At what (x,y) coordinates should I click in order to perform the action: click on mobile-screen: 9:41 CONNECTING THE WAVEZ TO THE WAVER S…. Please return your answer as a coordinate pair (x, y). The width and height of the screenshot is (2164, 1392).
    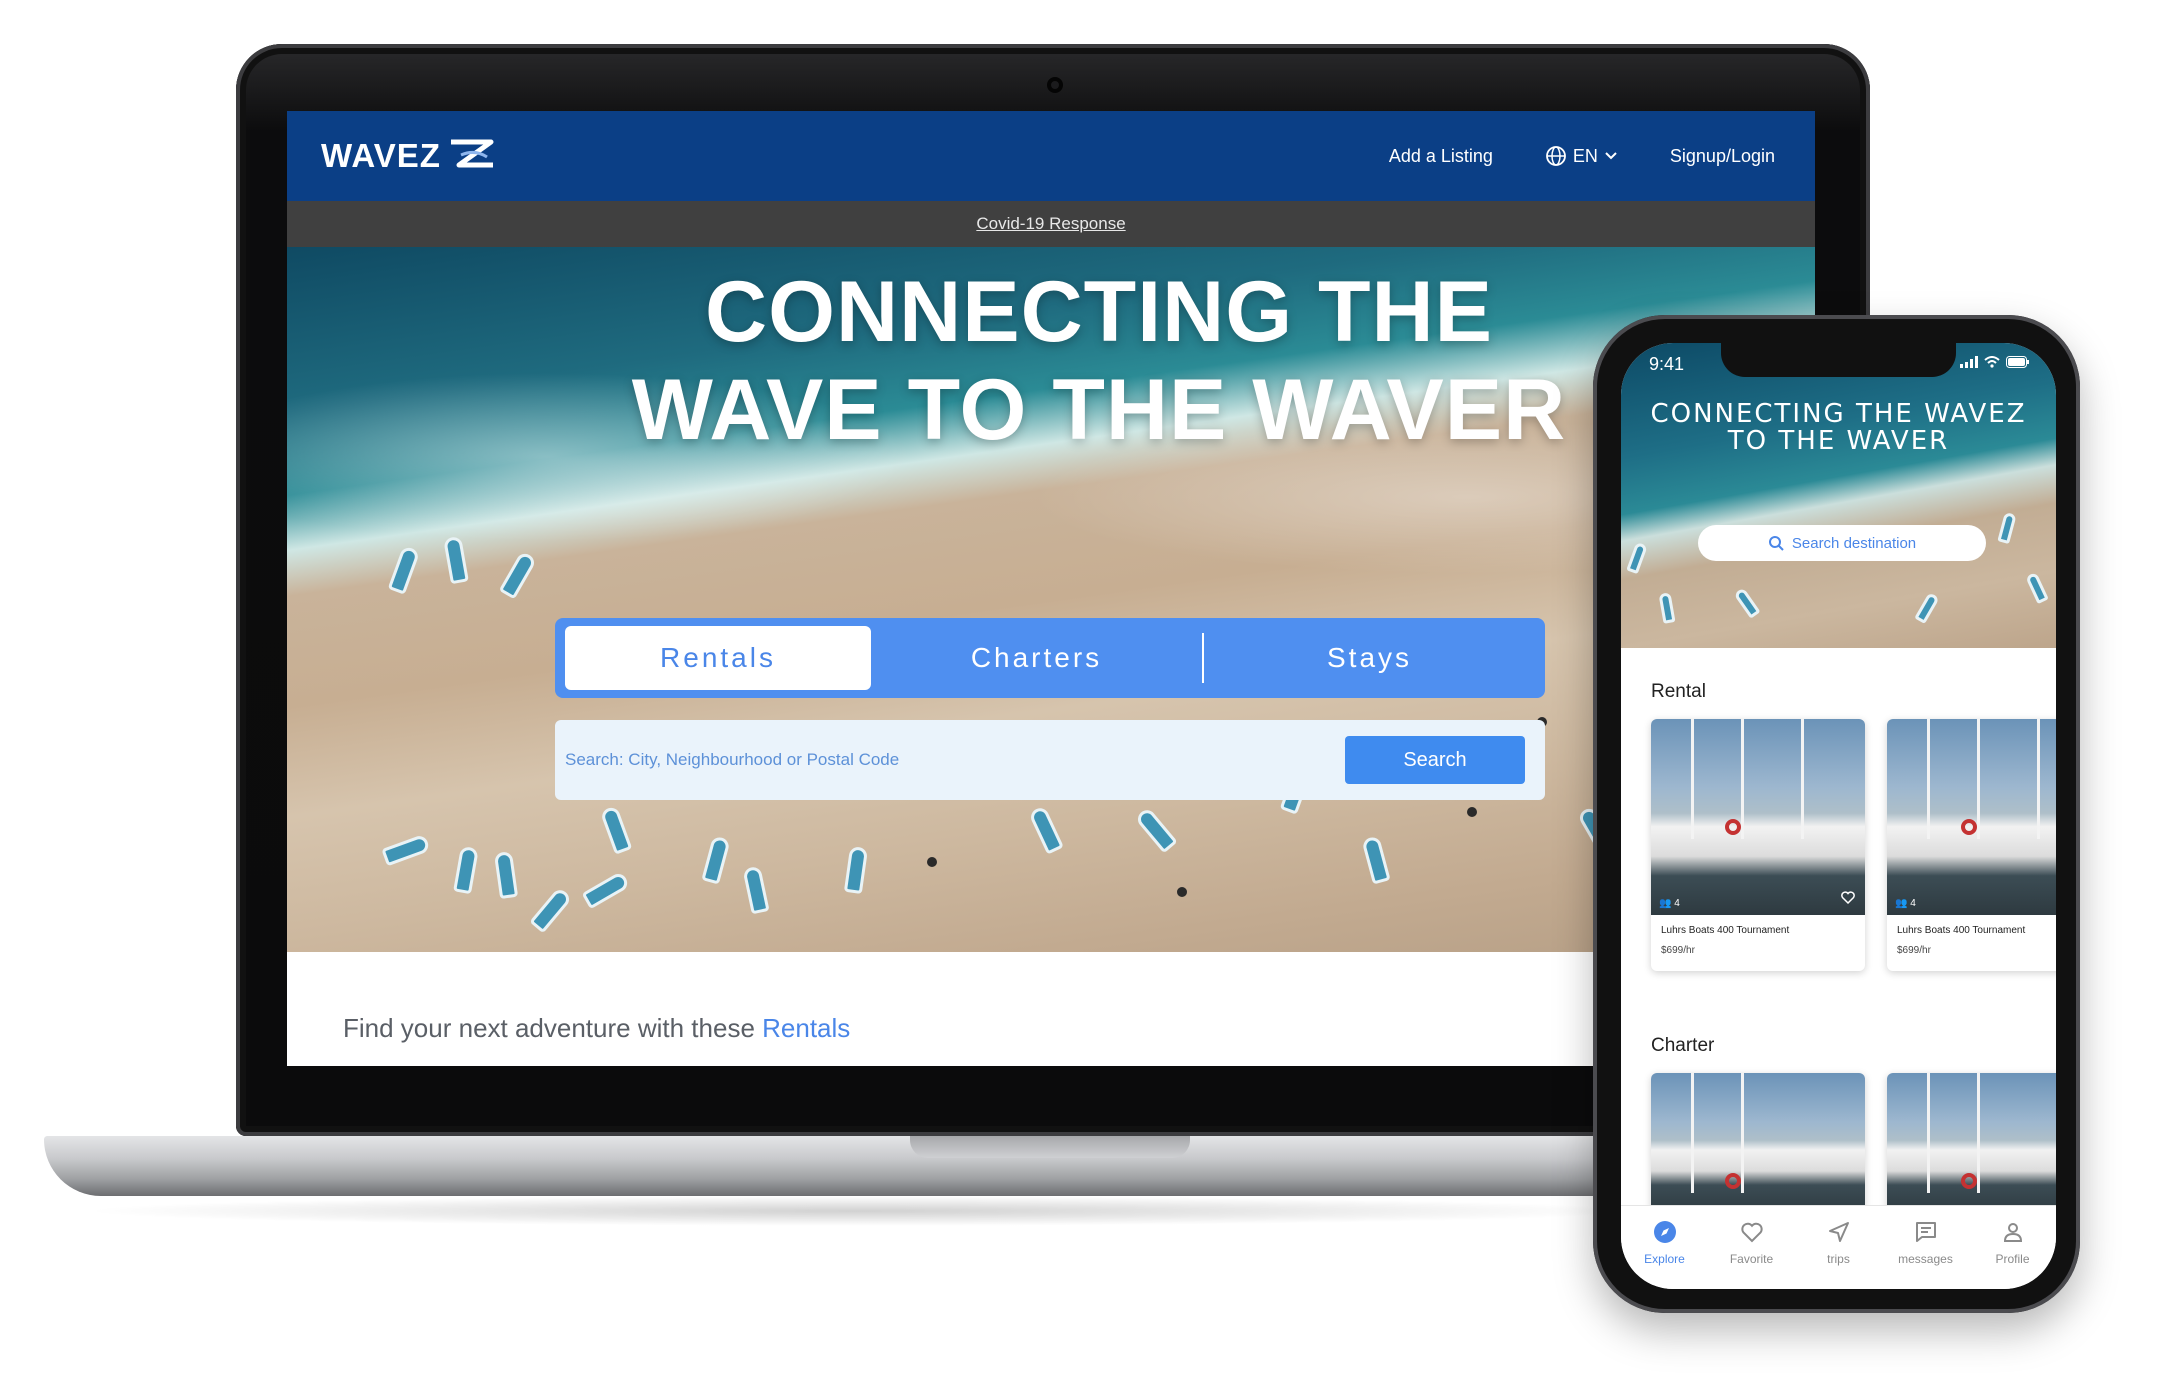
    Looking at the image, I should click on (1838, 816).